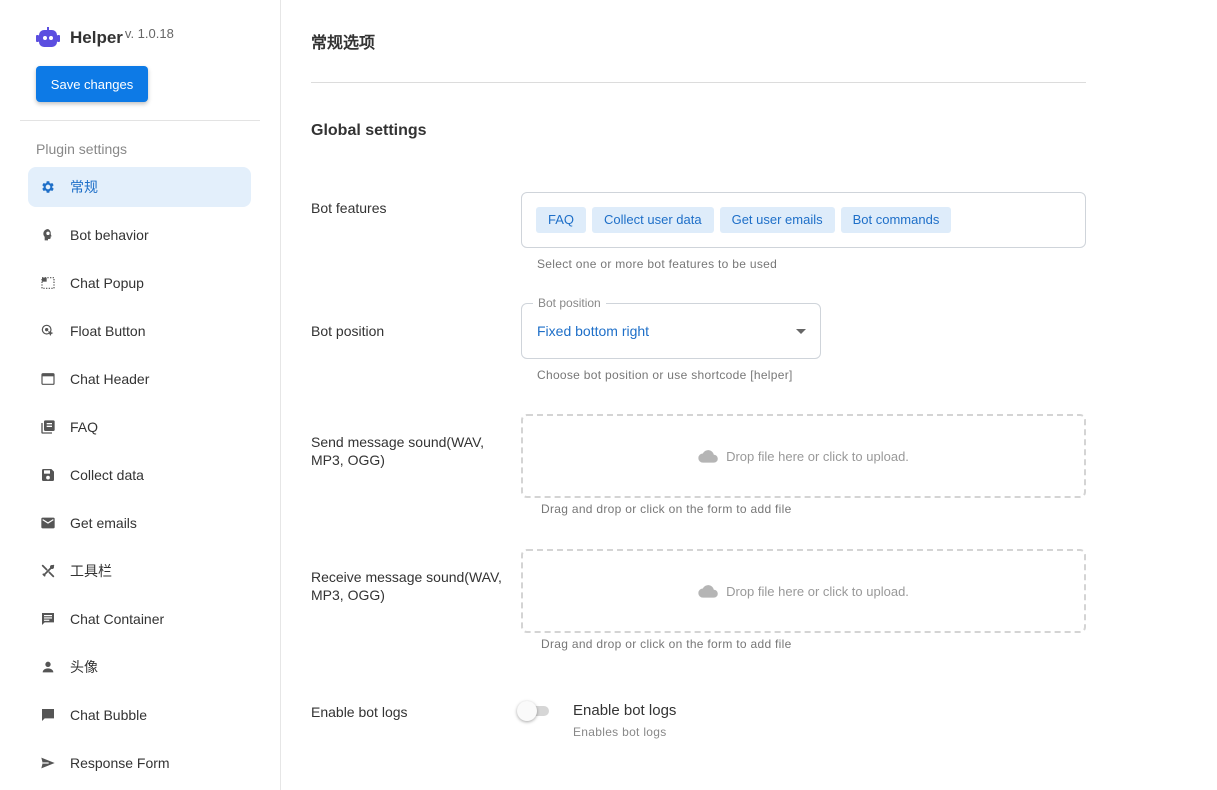 The height and width of the screenshot is (790, 1217). What do you see at coordinates (348, 331) in the screenshot?
I see `bot-position-label: Bot position` at bounding box center [348, 331].